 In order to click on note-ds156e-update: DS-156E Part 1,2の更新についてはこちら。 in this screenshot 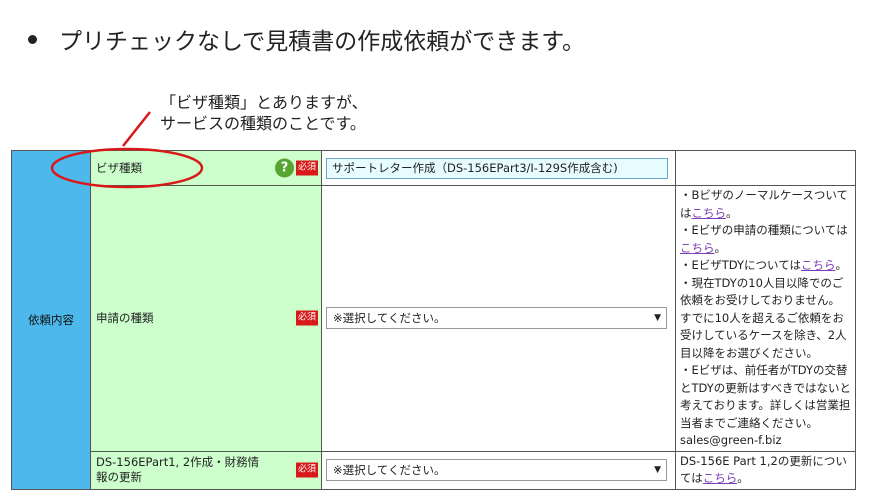, I will do `click(765, 470)`.